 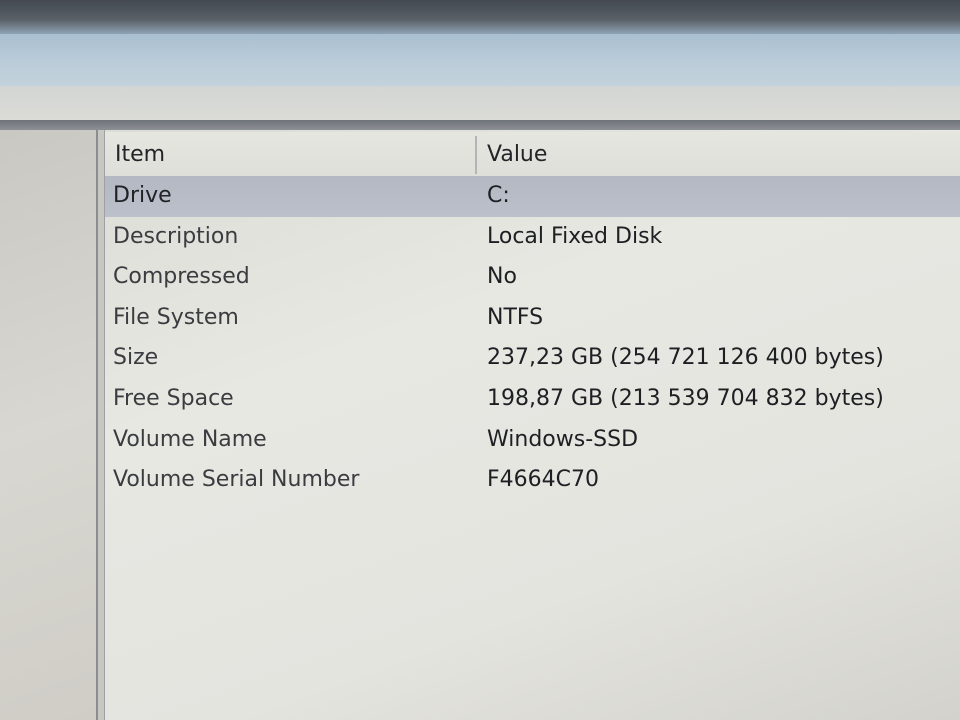 I want to click on column-header-row: Item Value, so click(x=532, y=154).